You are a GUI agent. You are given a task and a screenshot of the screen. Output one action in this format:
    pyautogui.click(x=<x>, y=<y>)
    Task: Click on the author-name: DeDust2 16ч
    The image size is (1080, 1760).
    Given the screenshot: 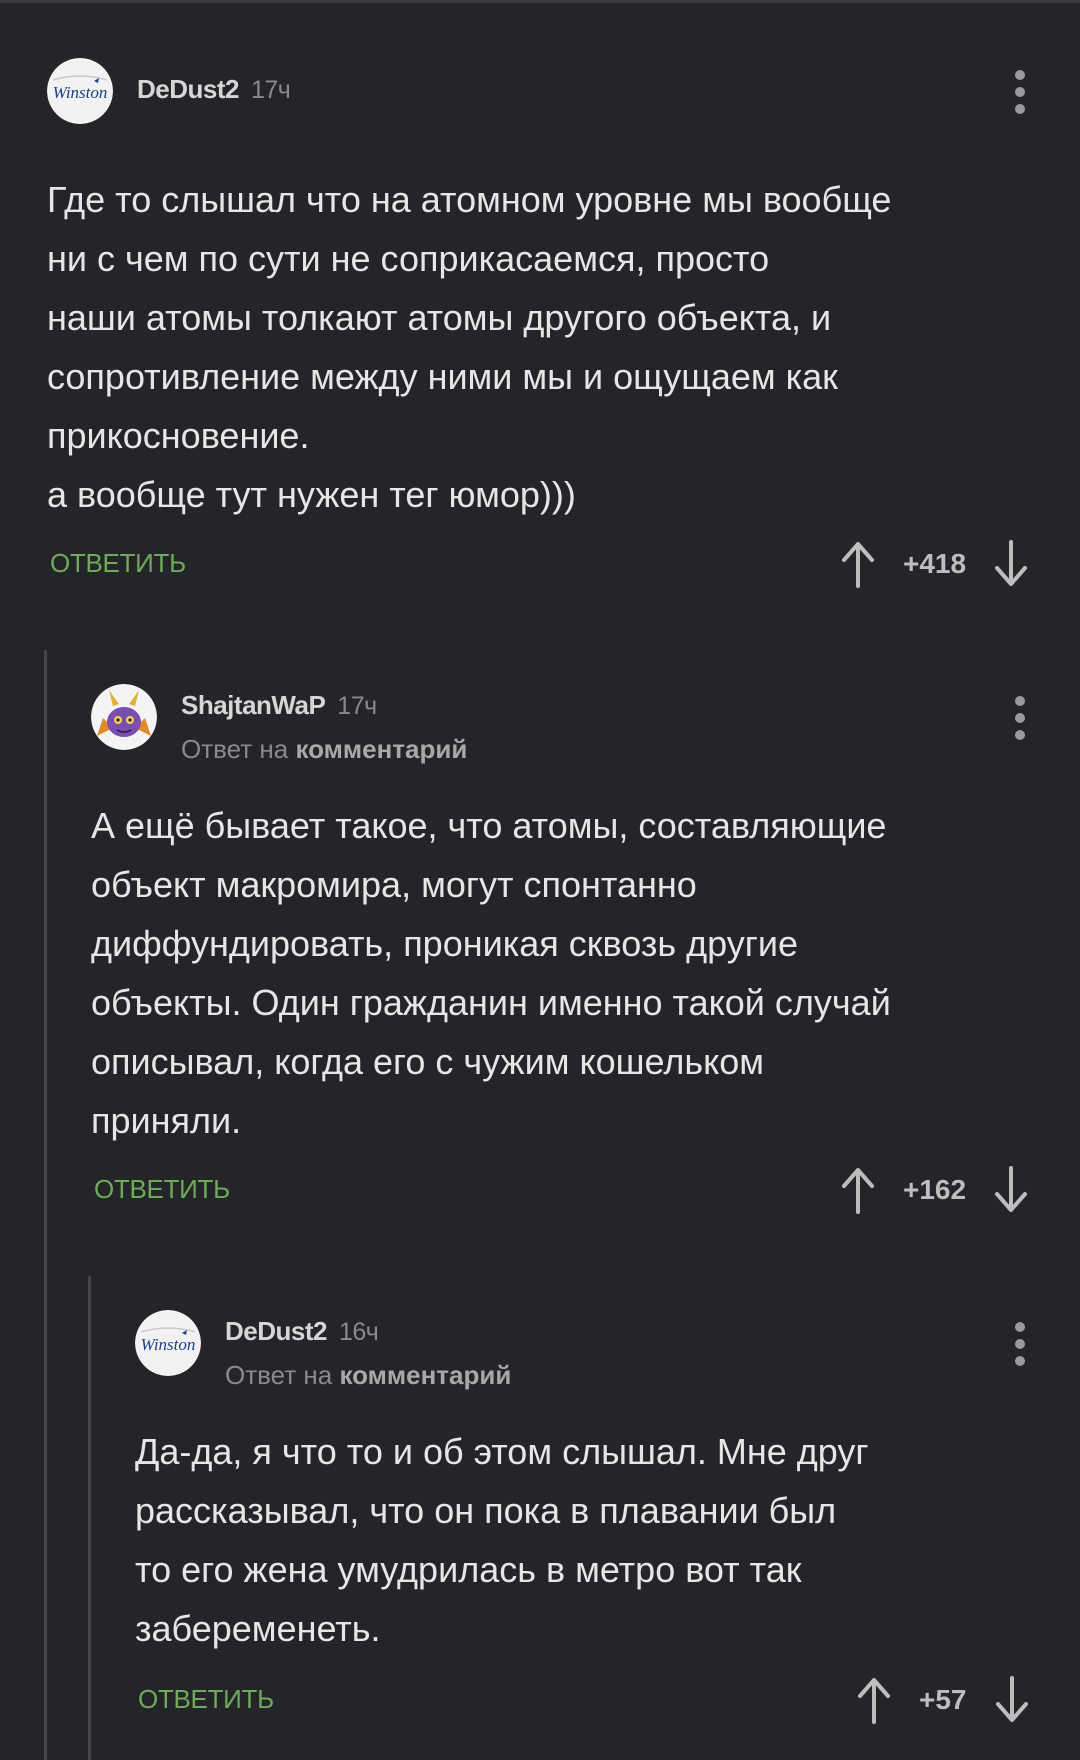 What is the action you would take?
    pyautogui.click(x=302, y=1331)
    